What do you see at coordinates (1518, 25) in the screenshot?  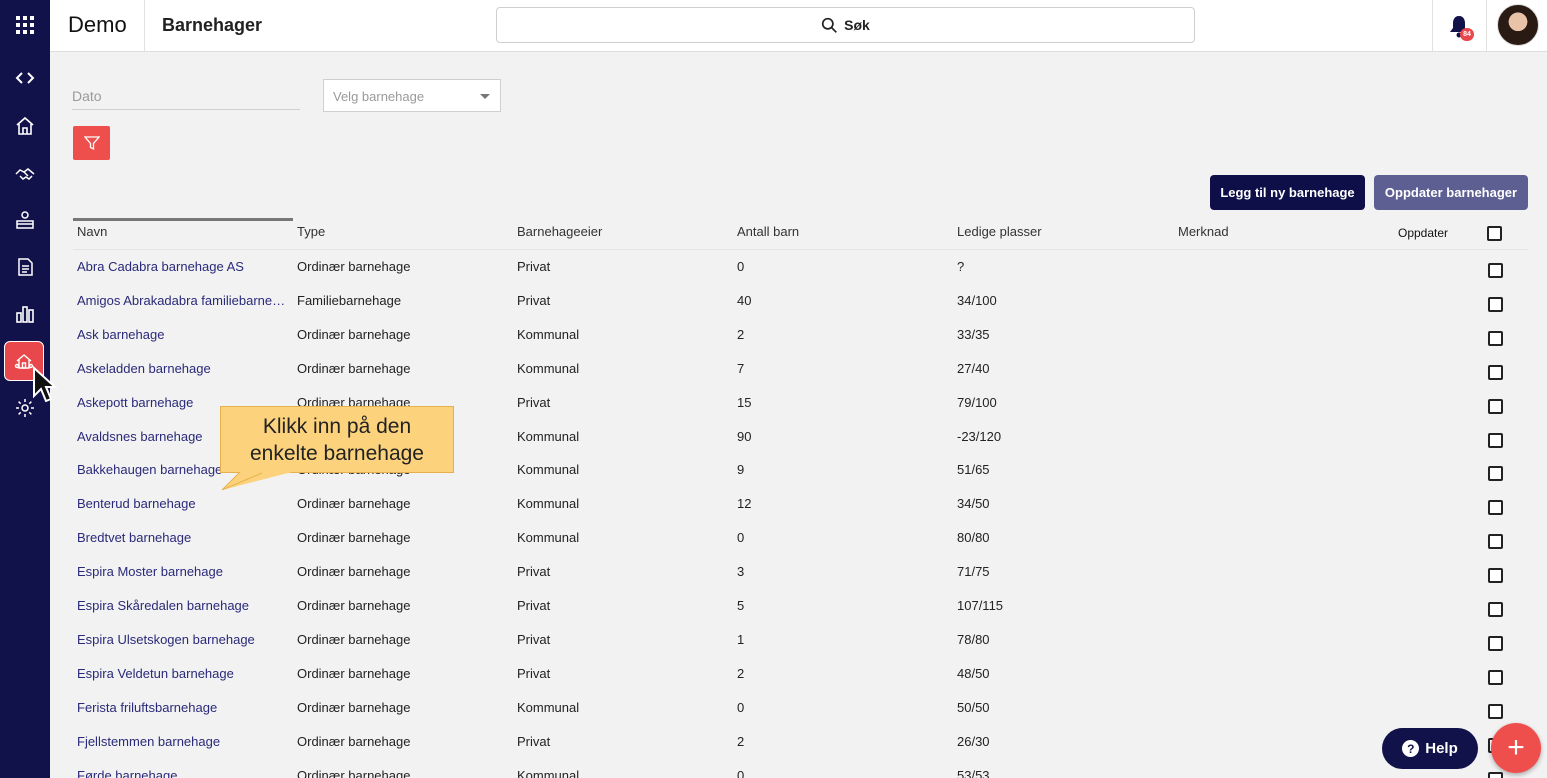 I see `avatar` at bounding box center [1518, 25].